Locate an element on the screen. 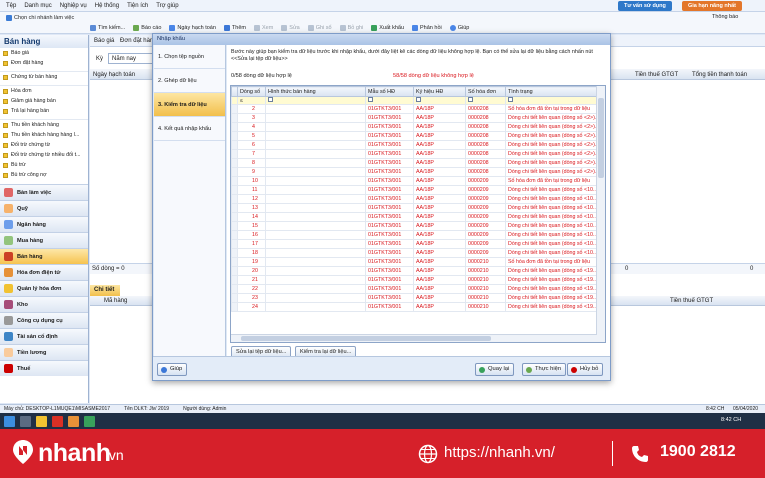 The width and height of the screenshot is (765, 478). sidebar-item-invoice: Hóa đơn is located at coordinates (44, 91).